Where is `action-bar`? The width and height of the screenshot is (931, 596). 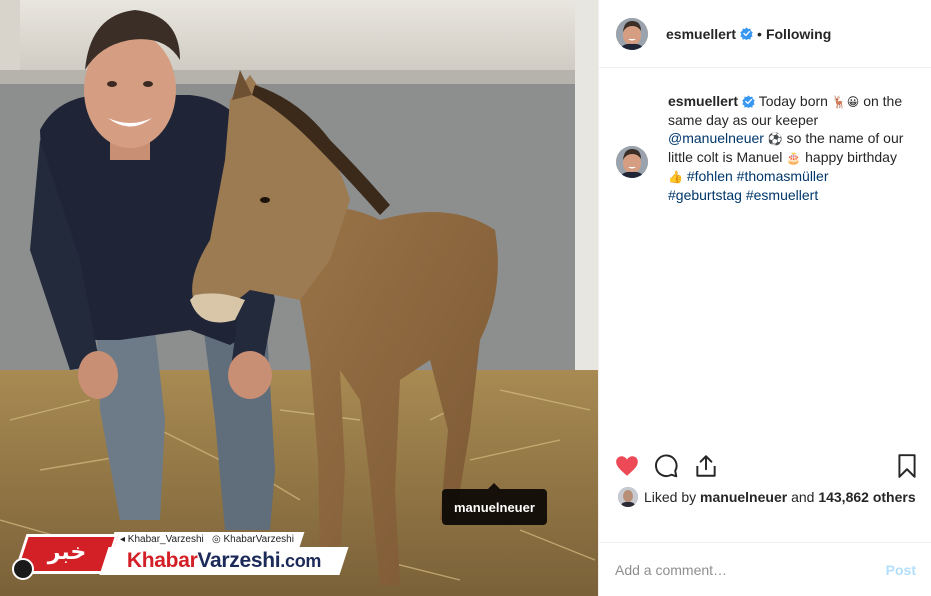
action-bar is located at coordinates (768, 466).